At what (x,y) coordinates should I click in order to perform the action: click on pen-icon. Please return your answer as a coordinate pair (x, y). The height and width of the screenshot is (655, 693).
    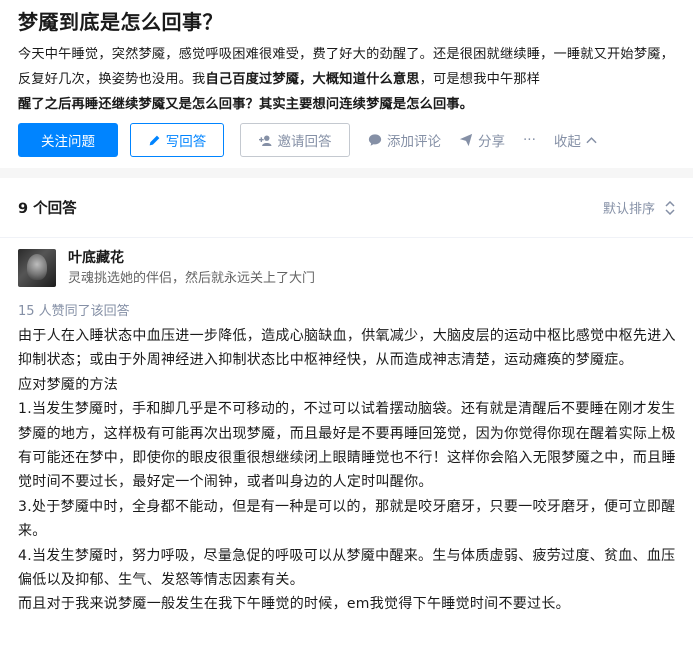
    Looking at the image, I should click on (154, 140).